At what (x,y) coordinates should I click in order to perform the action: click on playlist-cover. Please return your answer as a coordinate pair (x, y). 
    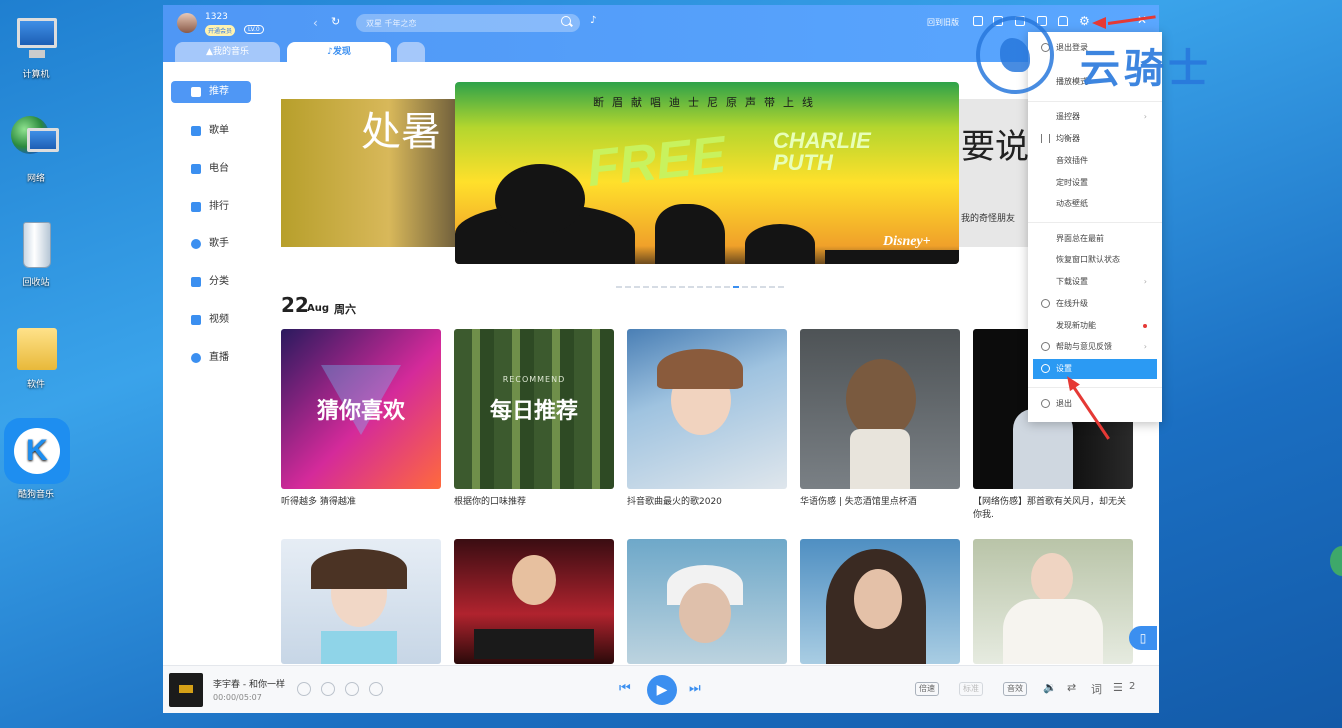
    Looking at the image, I should click on (707, 409).